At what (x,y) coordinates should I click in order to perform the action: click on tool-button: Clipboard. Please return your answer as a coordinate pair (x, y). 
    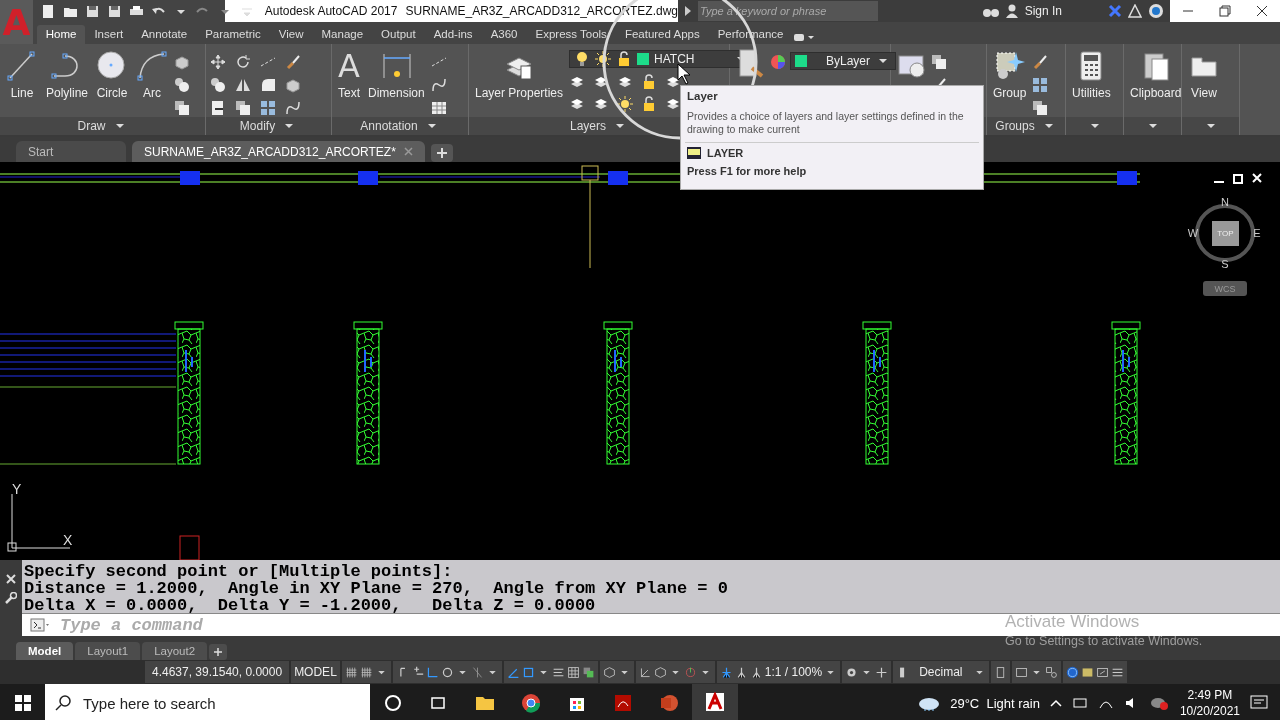
    Looking at the image, I should click on (1156, 75).